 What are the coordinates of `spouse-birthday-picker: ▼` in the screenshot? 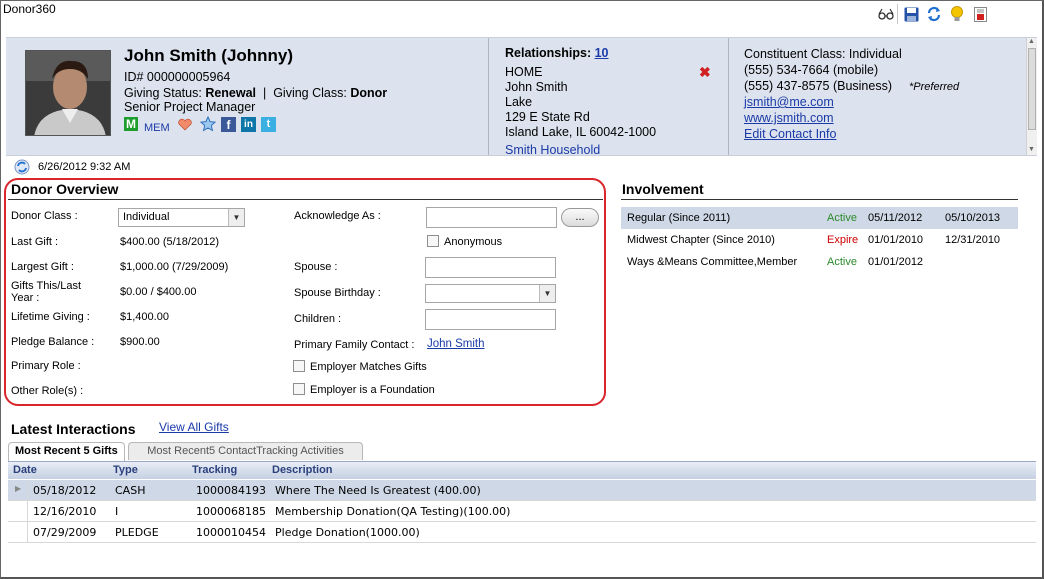 It's located at (490, 293).